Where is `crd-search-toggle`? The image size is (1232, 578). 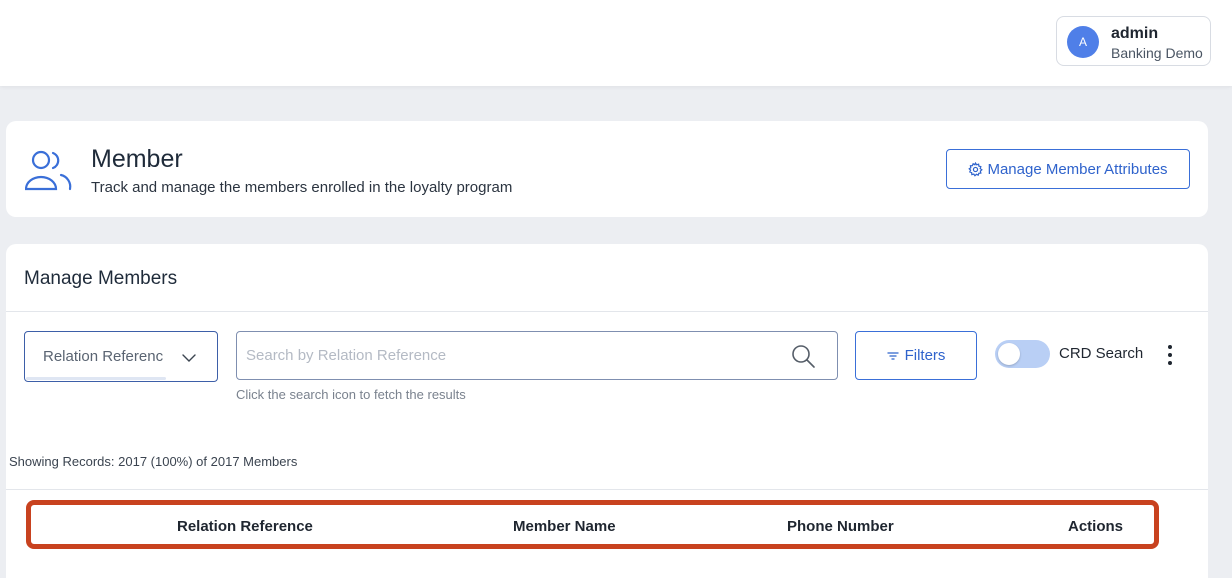 crd-search-toggle is located at coordinates (1022, 354).